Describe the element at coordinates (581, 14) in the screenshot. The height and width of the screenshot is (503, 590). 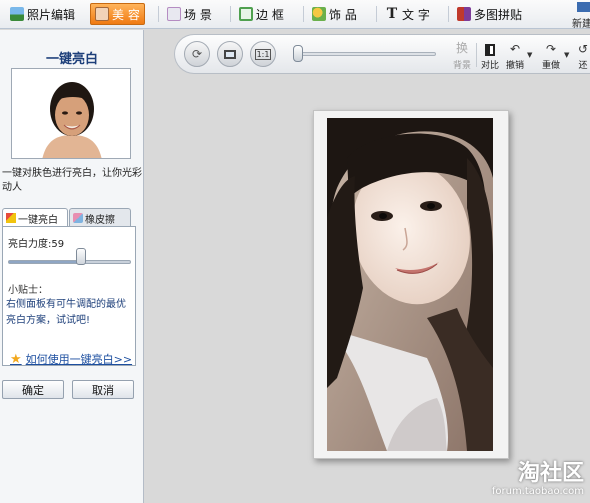
I see `new-button: 新建` at that location.